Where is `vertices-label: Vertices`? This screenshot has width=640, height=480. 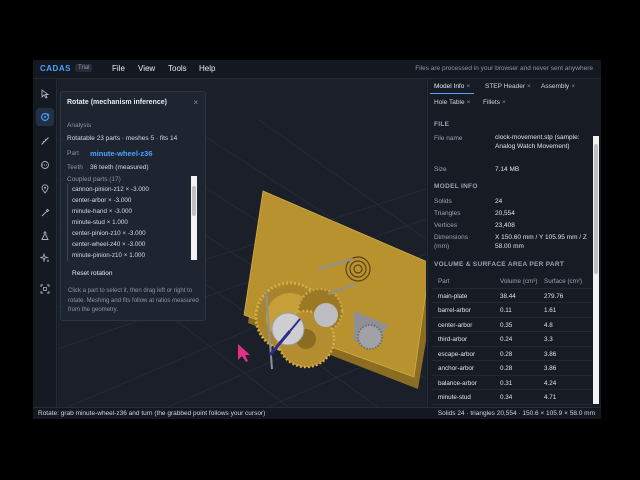
vertices-label: Vertices is located at coordinates (446, 225).